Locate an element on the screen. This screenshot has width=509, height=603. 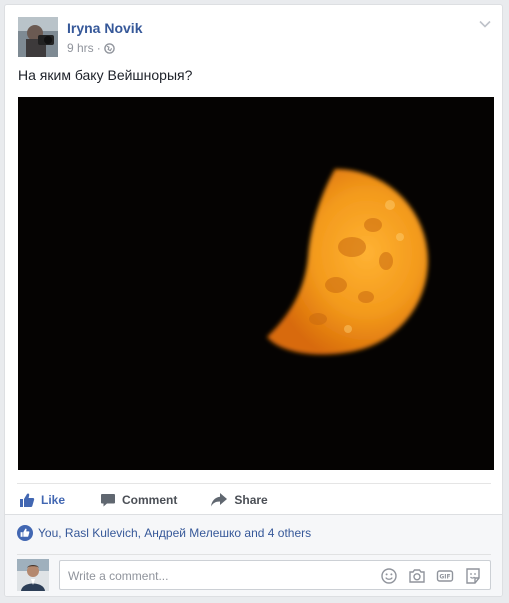
comment-input is located at coordinates (218, 576).